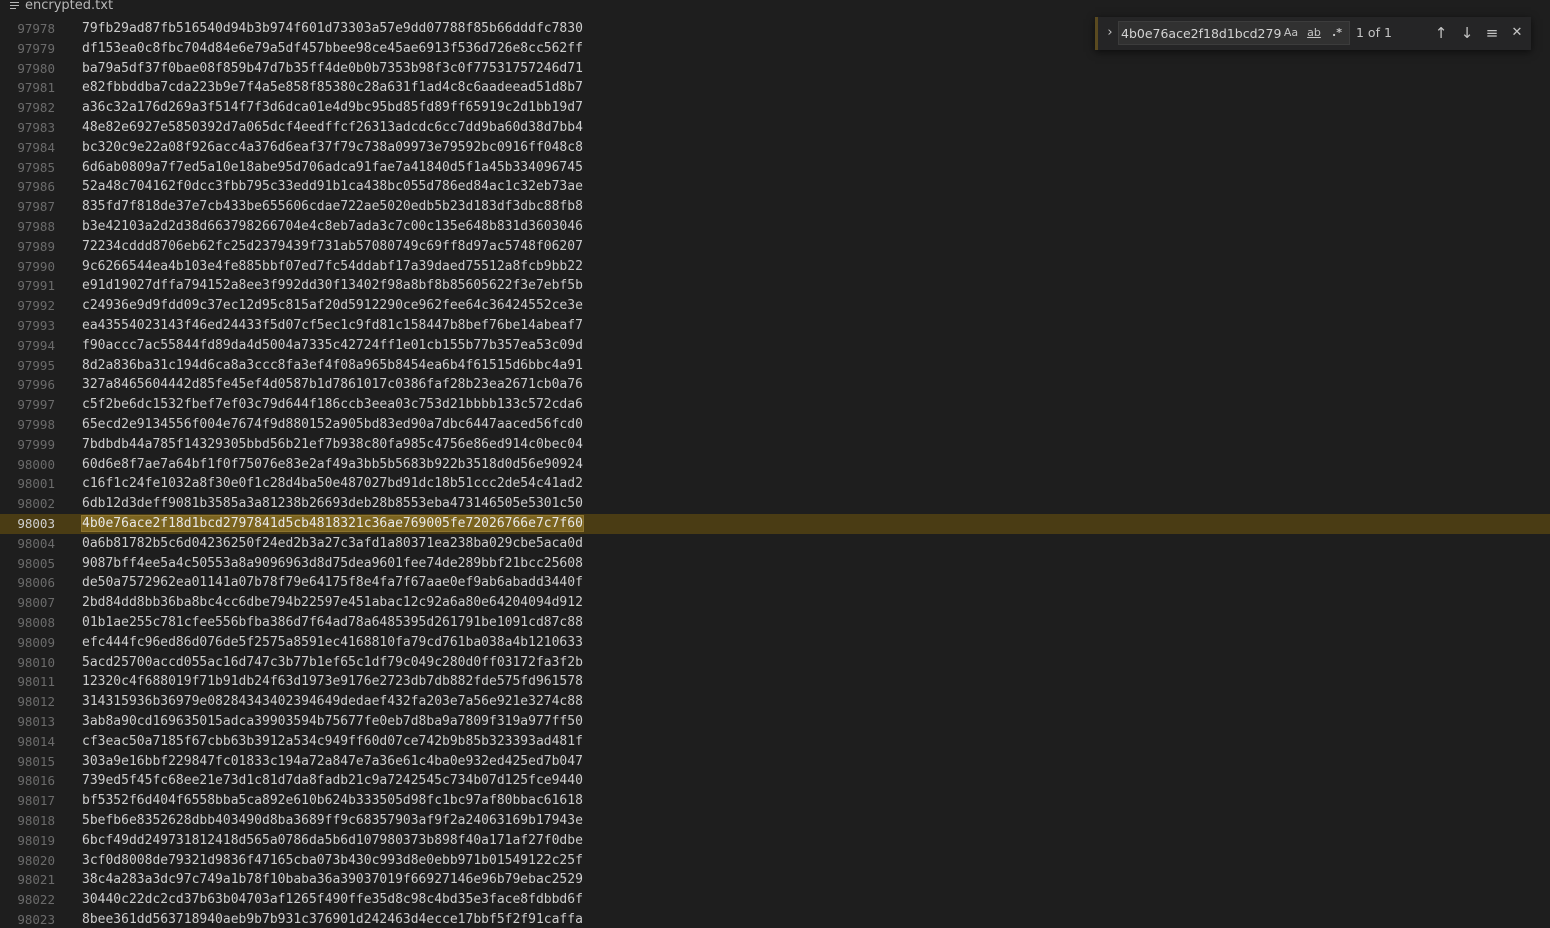 This screenshot has height=928, width=1550. What do you see at coordinates (1314, 33) in the screenshot?
I see `whole-word-toggle: ab` at bounding box center [1314, 33].